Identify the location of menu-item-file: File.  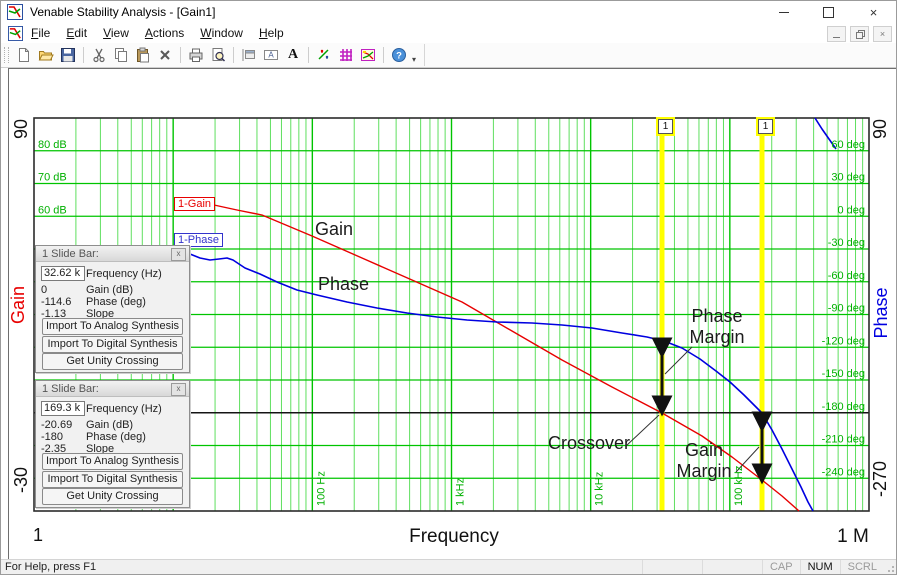
(40, 33).